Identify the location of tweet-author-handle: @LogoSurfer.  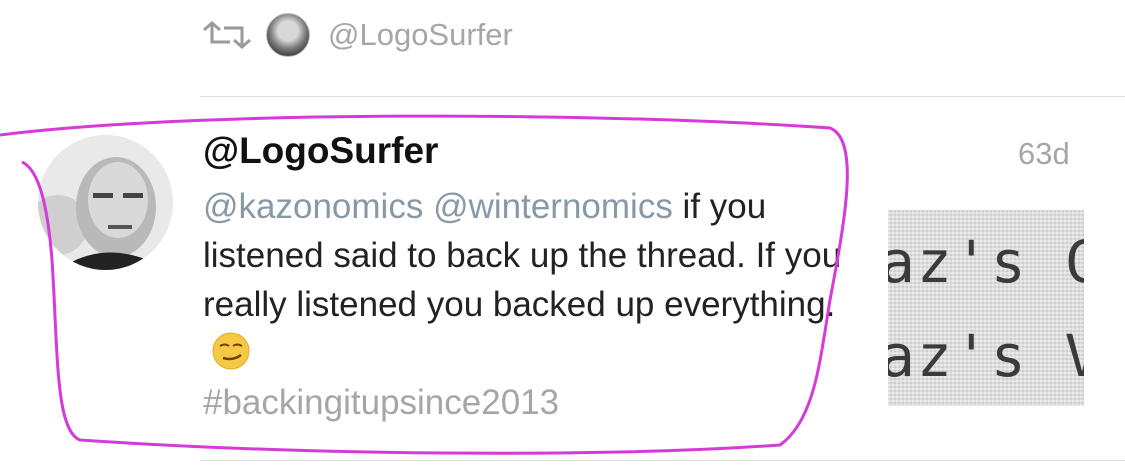
(320, 151).